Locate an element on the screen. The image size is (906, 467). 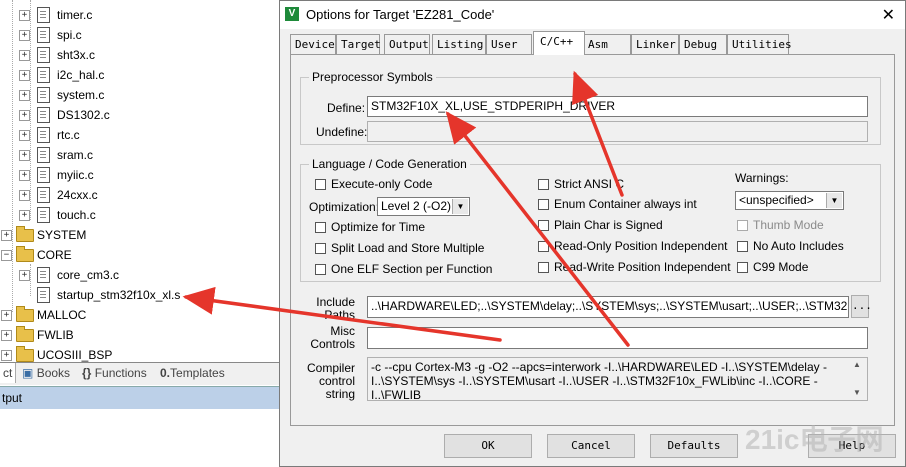
tab-label: User is located at coordinates (504, 44).